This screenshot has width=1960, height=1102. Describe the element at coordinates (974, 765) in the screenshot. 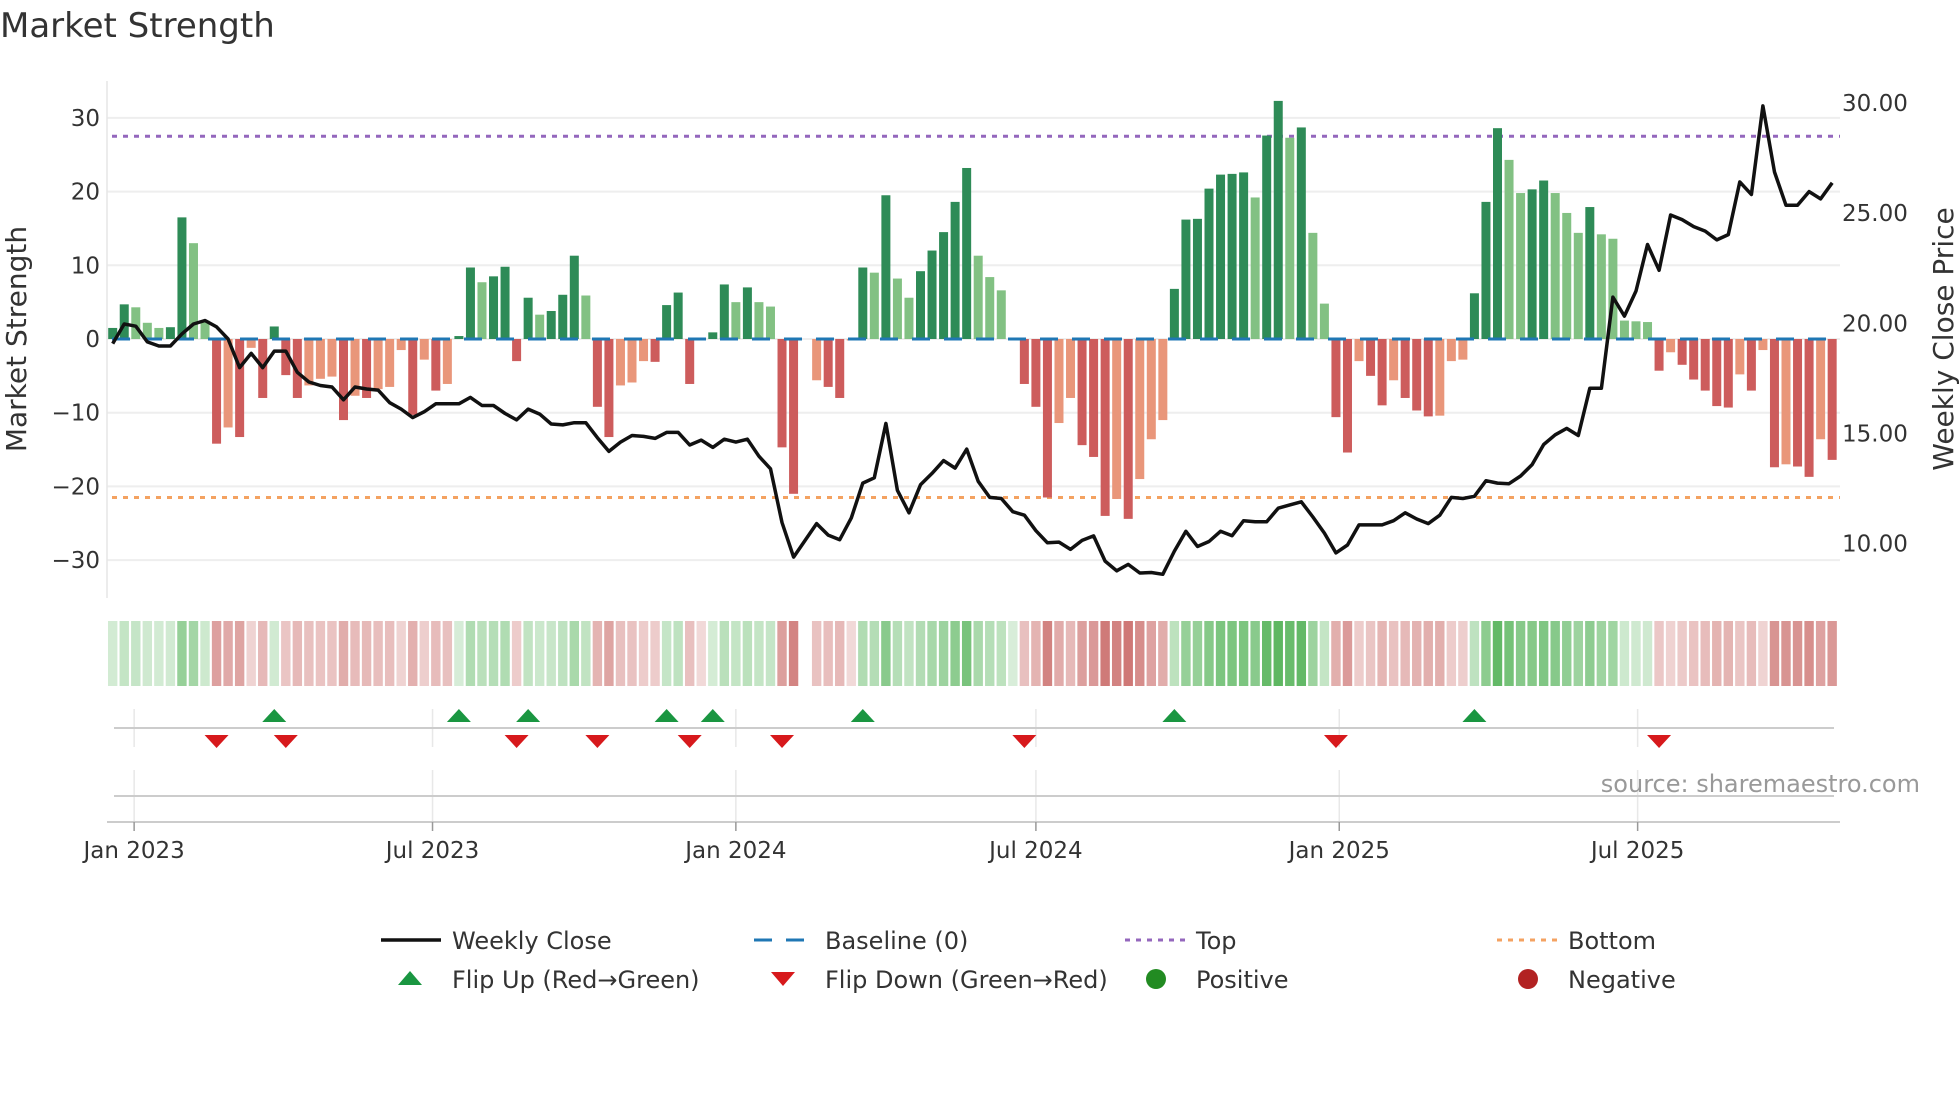

I see `flip-markers` at that location.